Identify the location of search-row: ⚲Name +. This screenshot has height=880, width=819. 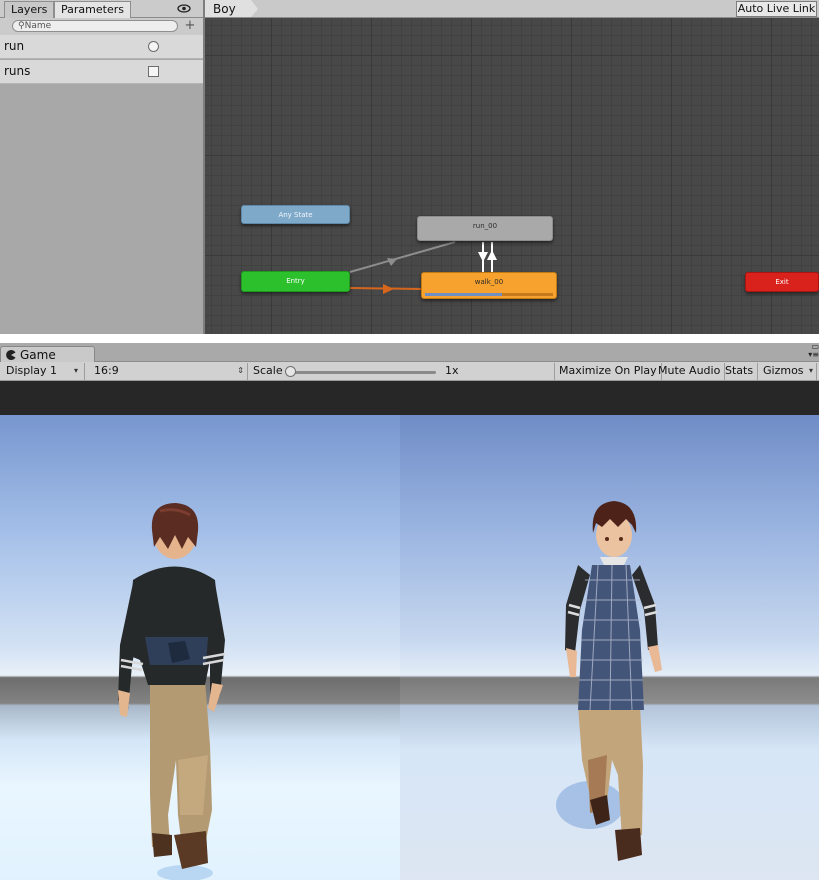
(101, 26).